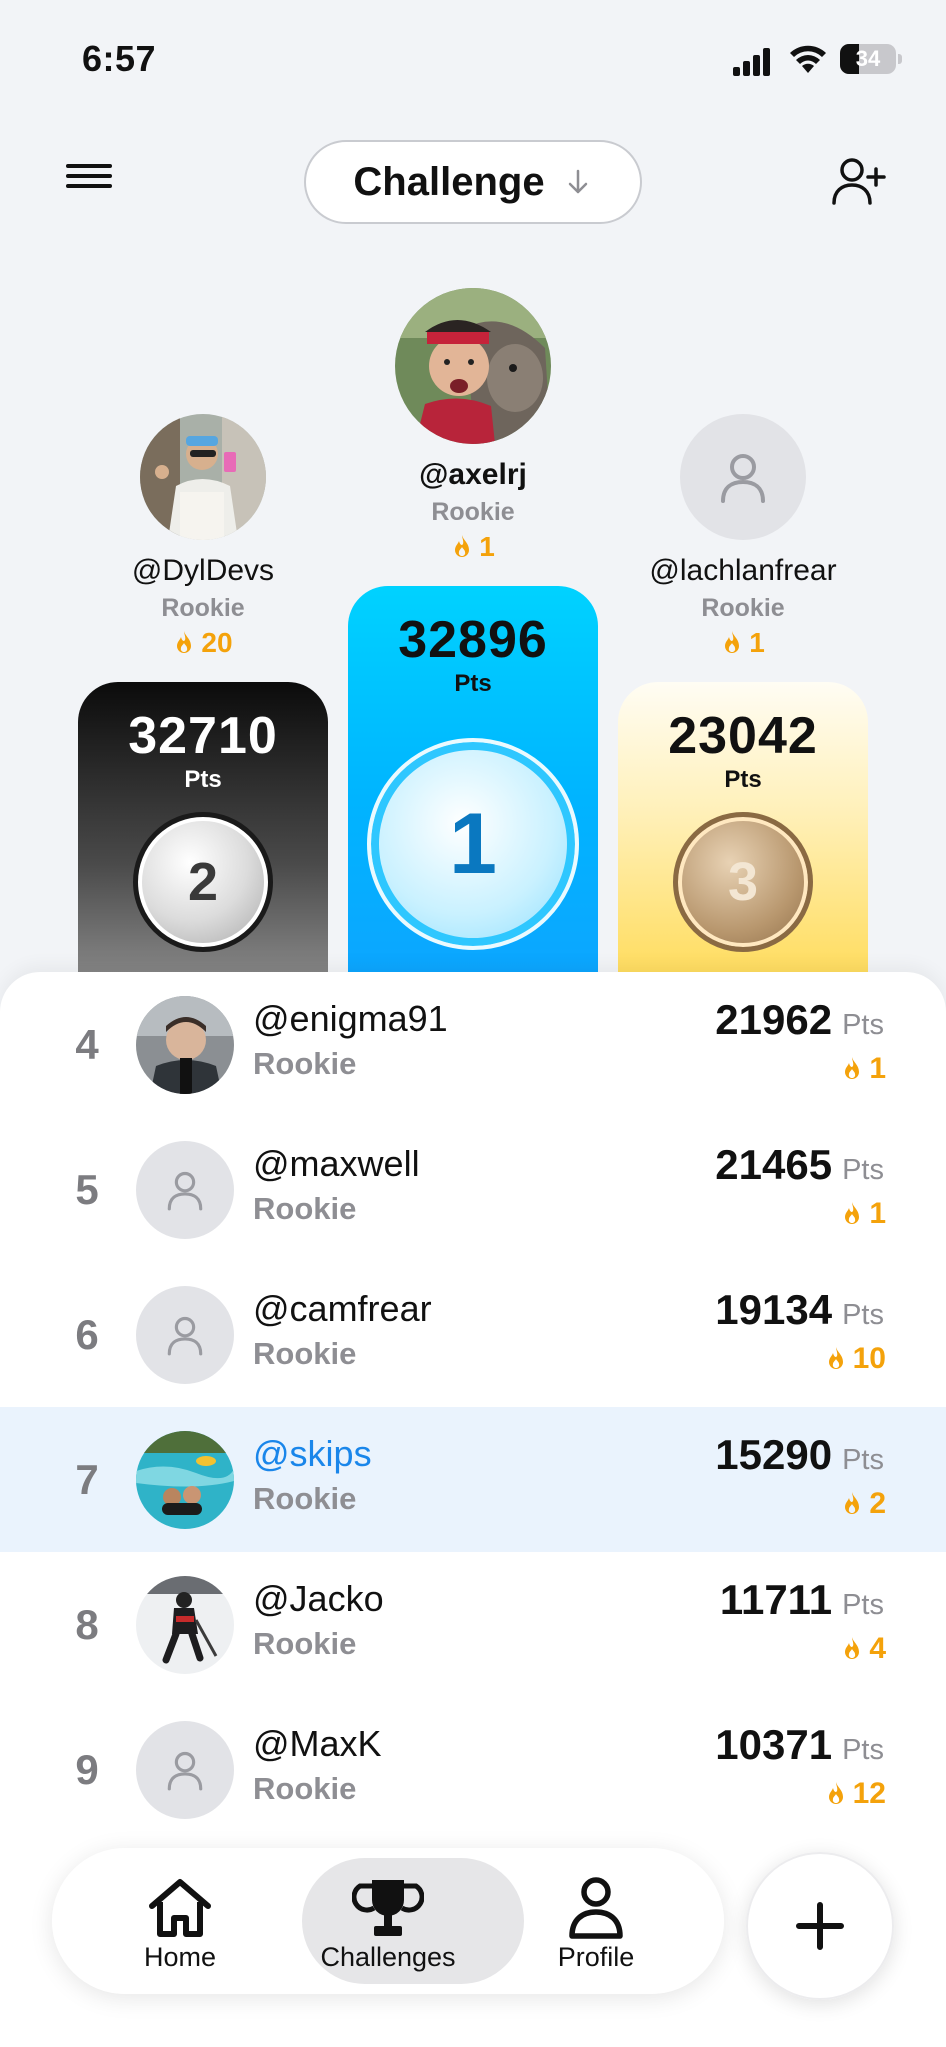 The height and width of the screenshot is (2047, 946). Describe the element at coordinates (388, 1957) in the screenshot. I see `tab-label: Challenges` at that location.